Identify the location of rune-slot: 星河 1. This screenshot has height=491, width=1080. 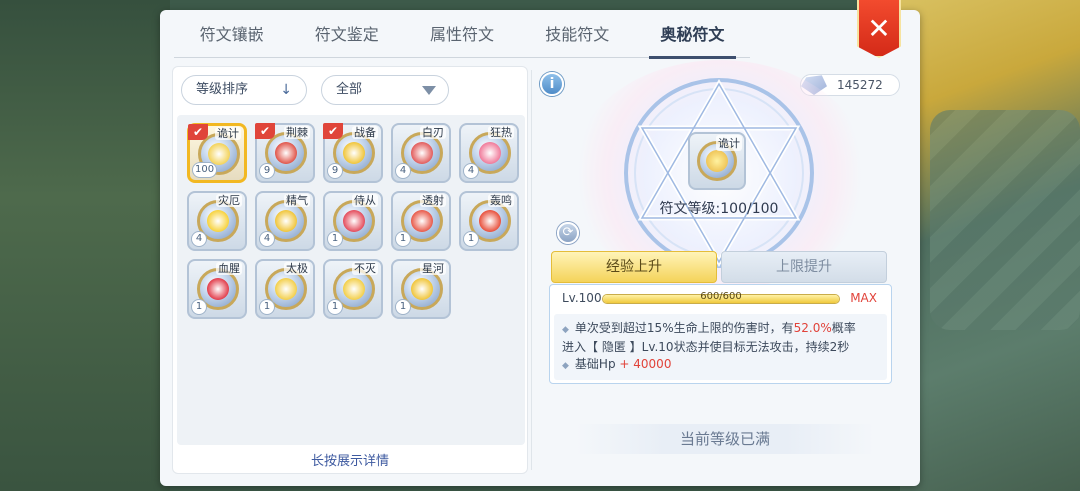
(421, 289).